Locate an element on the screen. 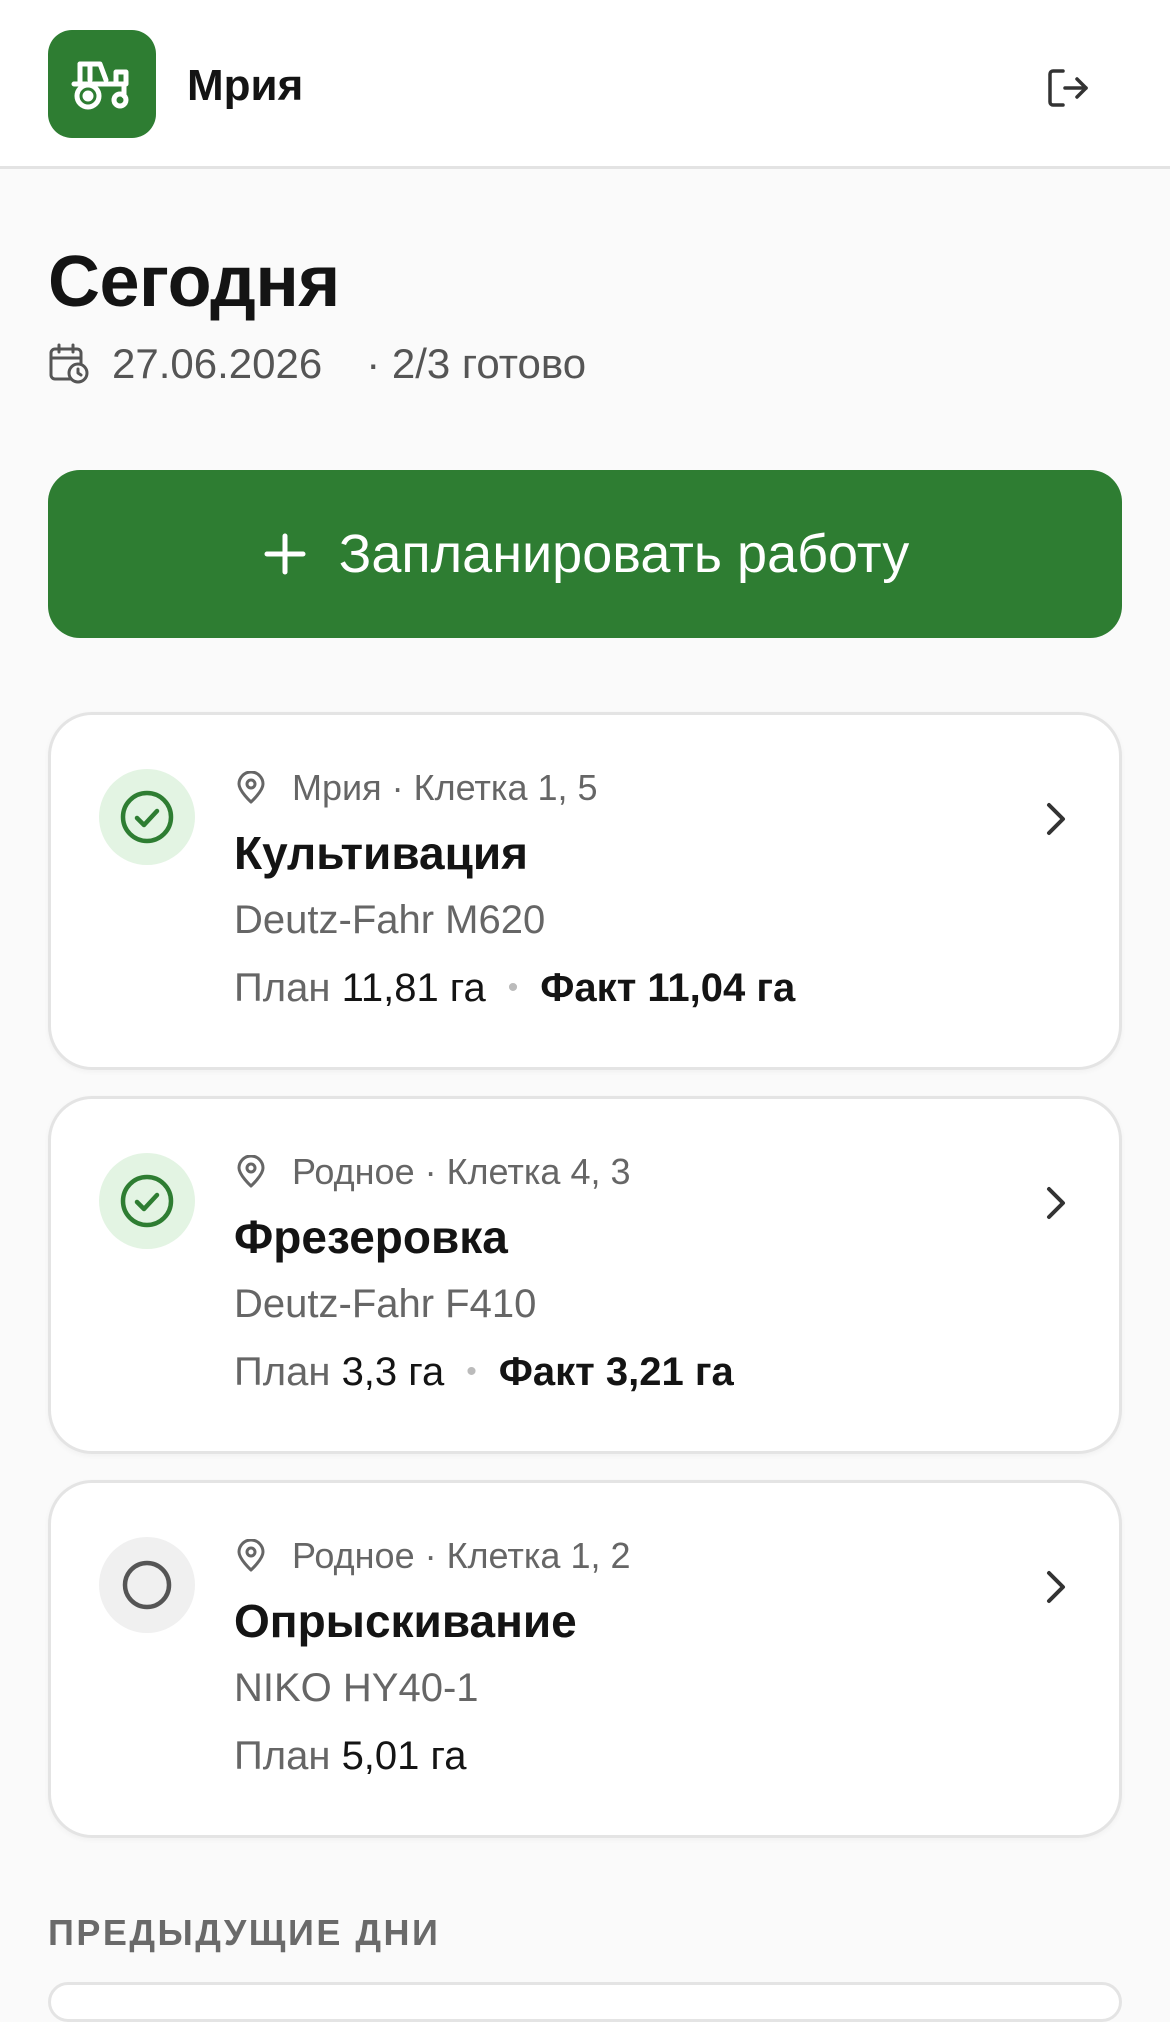 The image size is (1170, 2022). page-title: Сегодня is located at coordinates (194, 282).